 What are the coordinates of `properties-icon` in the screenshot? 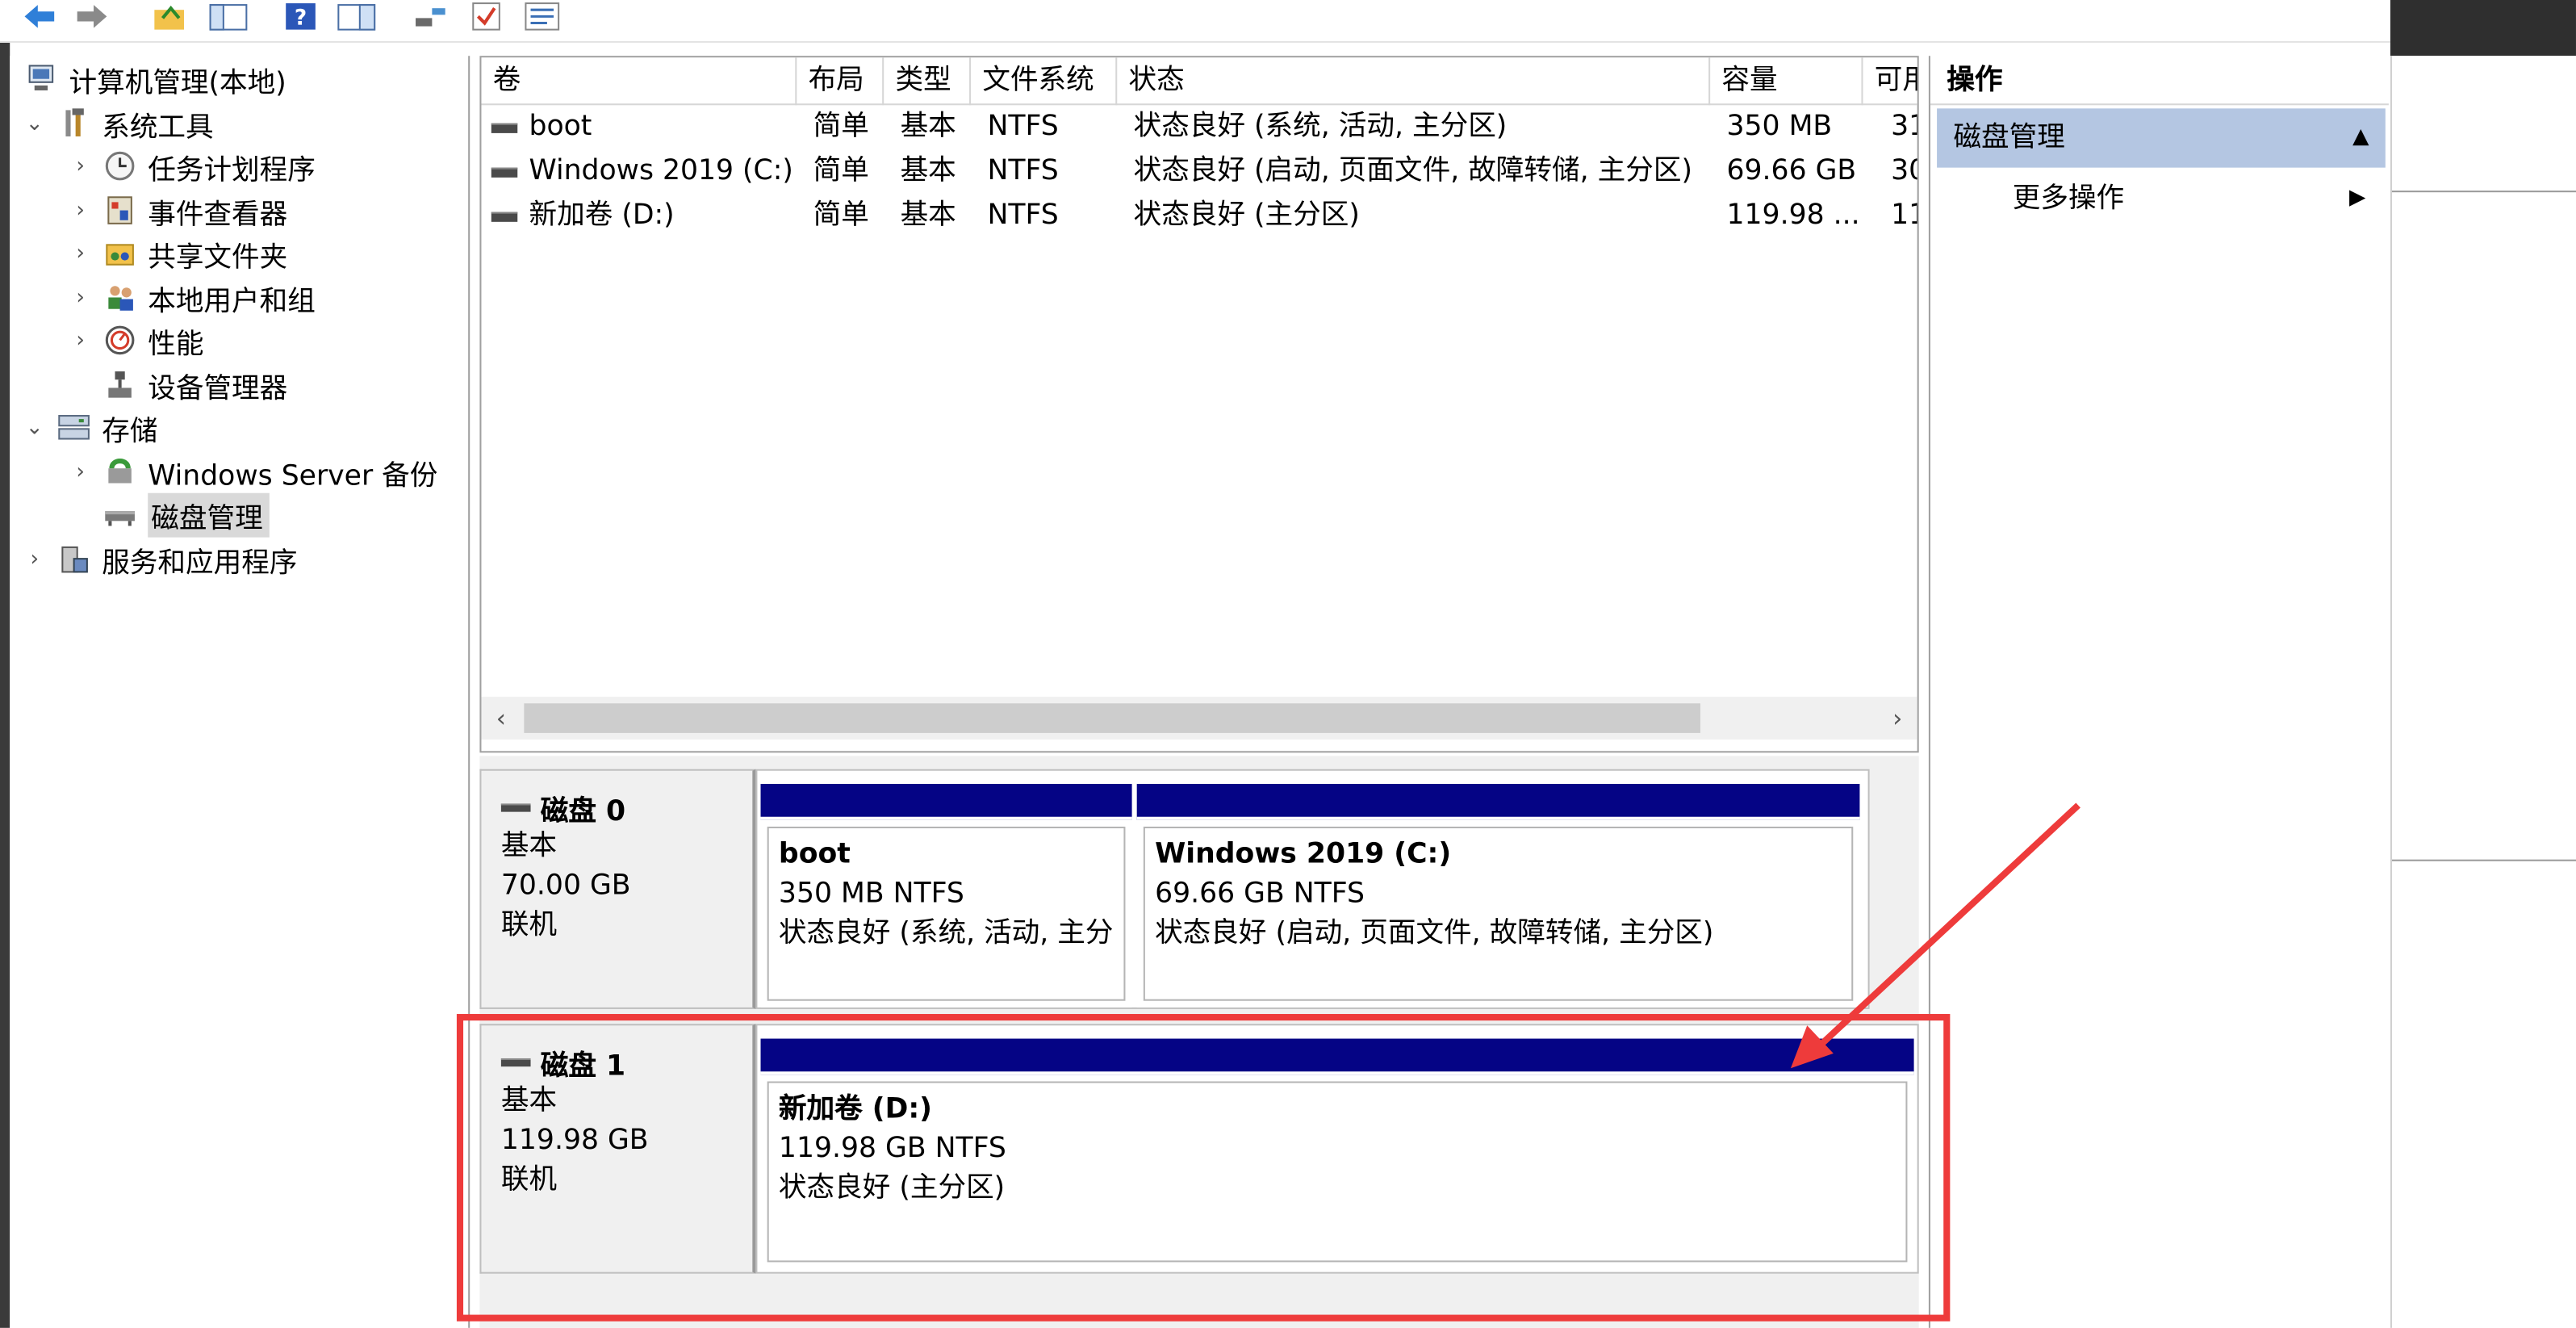 It's located at (542, 16).